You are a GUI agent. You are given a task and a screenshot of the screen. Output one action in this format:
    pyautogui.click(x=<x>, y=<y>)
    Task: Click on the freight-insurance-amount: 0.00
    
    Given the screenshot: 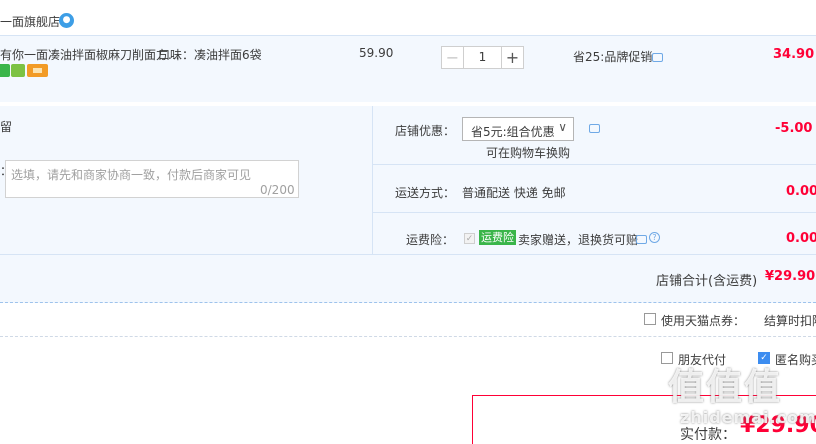 What is the action you would take?
    pyautogui.click(x=801, y=238)
    